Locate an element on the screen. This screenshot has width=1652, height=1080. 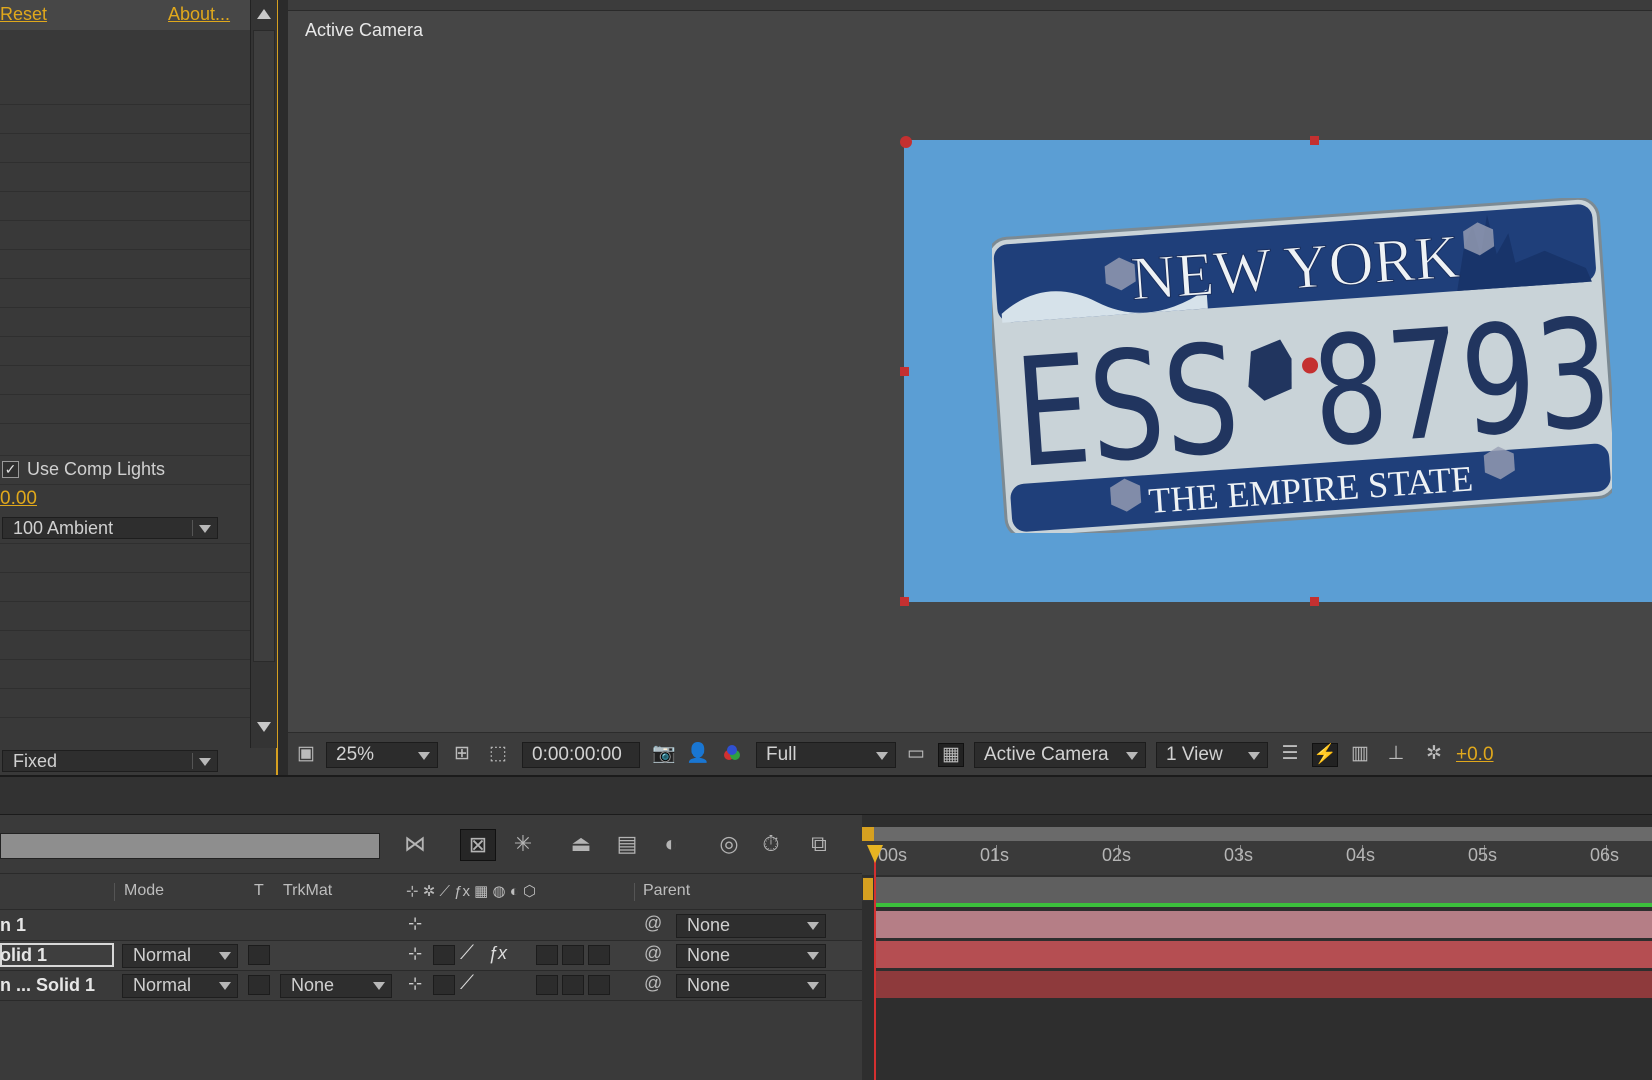
live-update-icon: ⊠ is located at coordinates (478, 845).